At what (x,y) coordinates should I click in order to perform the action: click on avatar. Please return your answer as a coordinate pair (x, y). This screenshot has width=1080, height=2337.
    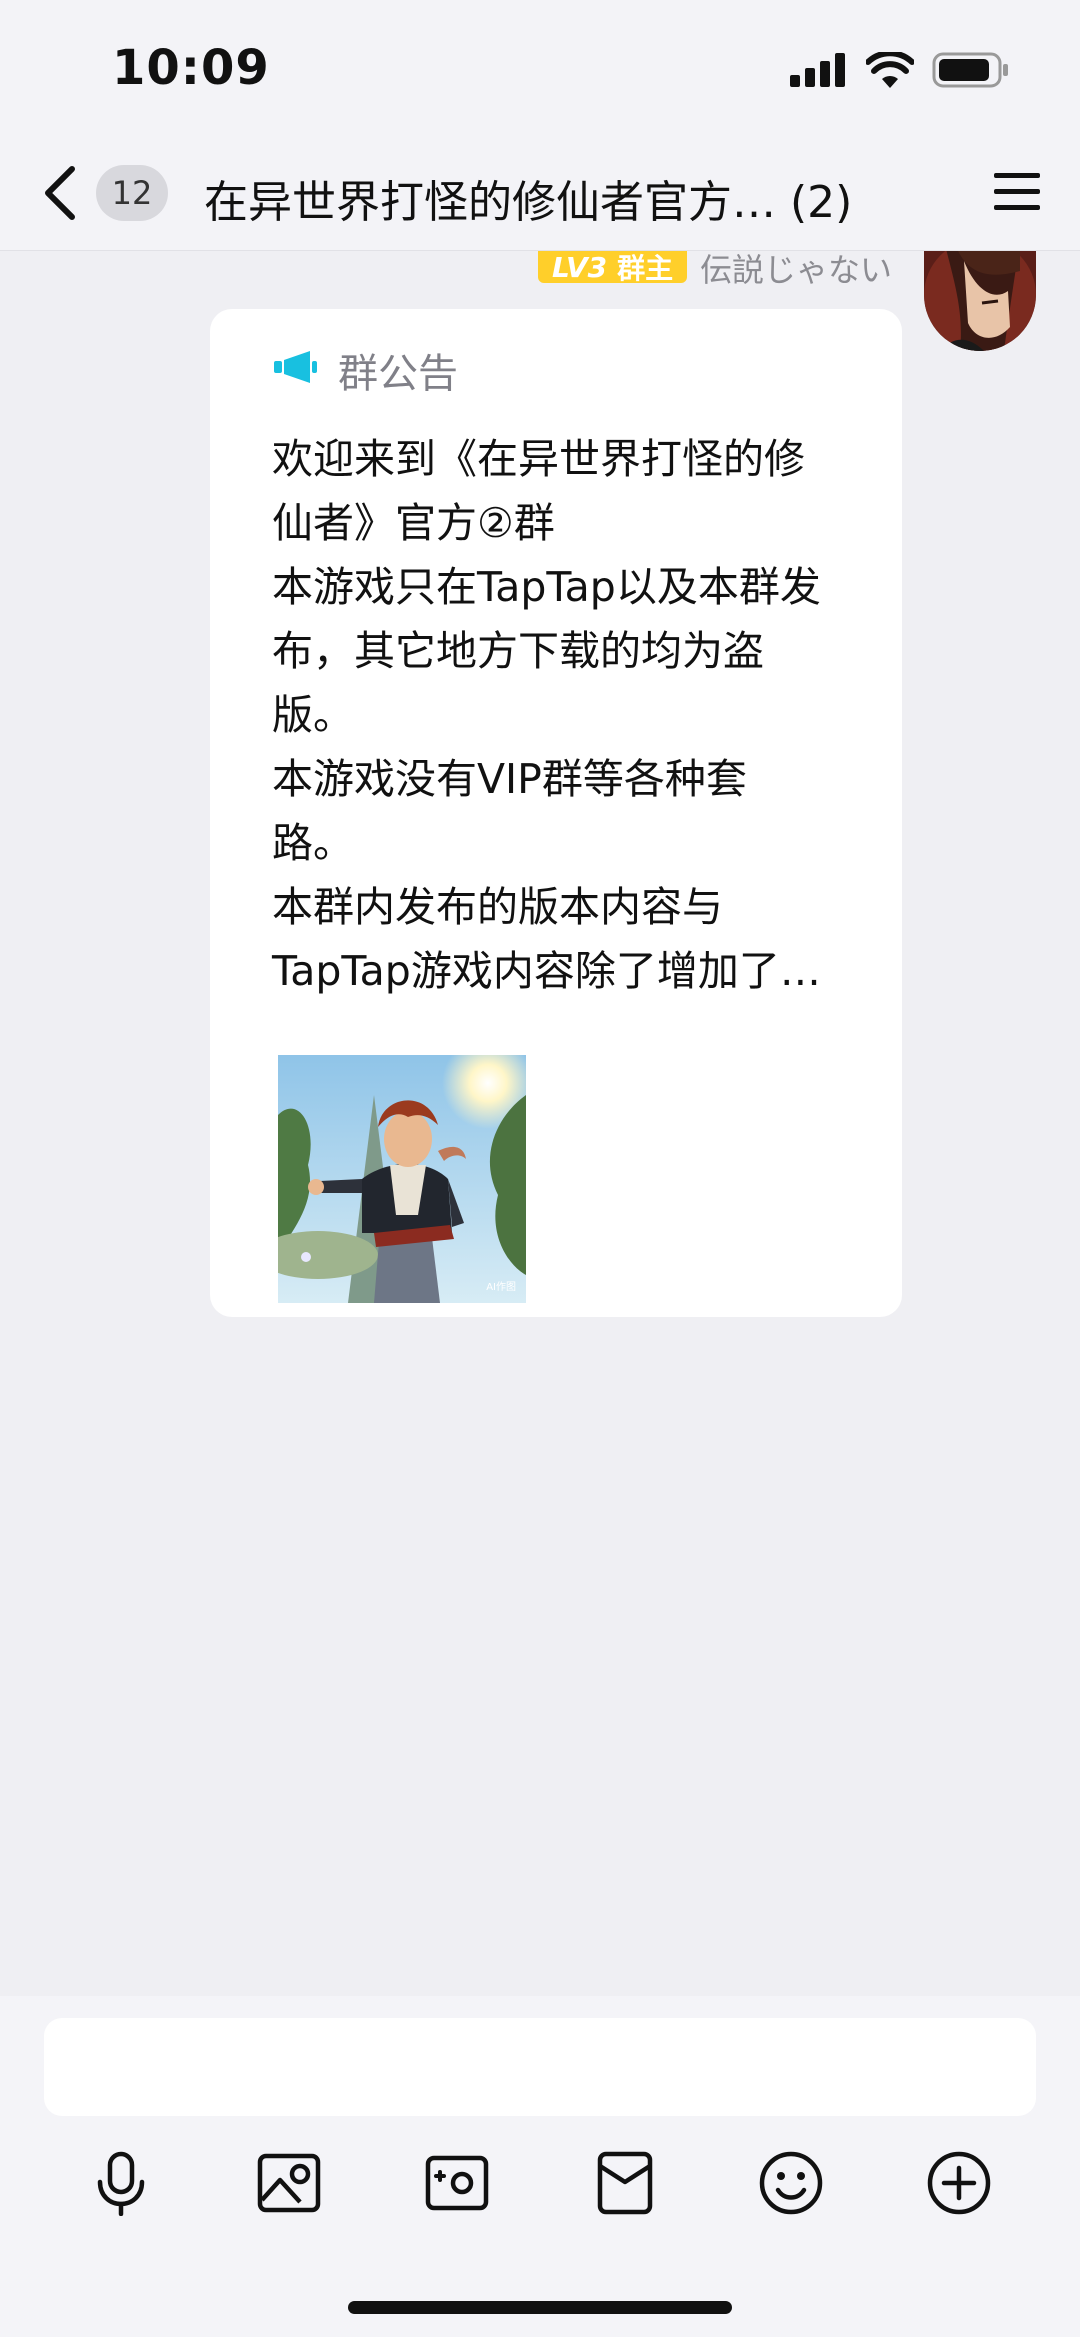
    Looking at the image, I should click on (980, 301).